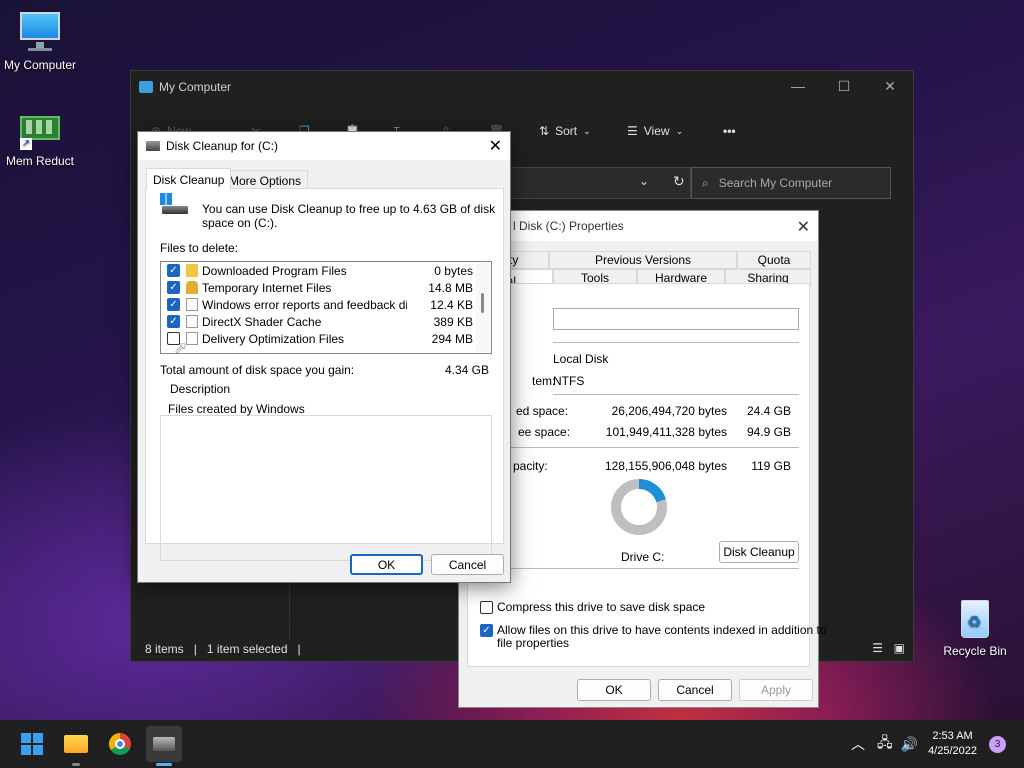  Describe the element at coordinates (324, 146) in the screenshot. I see `disk-cleanup-titlebar: Disk Cleanup for (C:)` at that location.